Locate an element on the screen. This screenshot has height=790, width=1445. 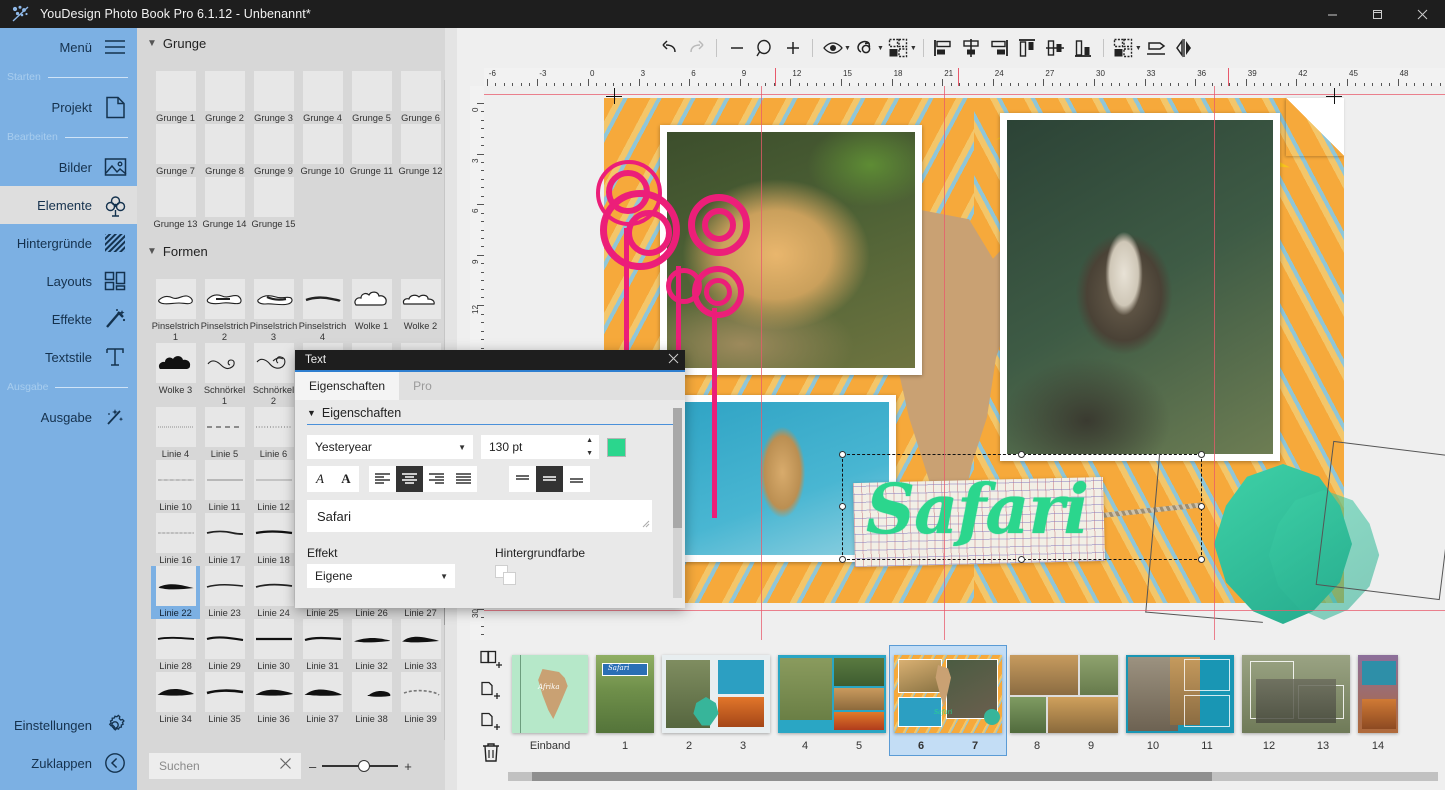
align-center-button-active is located at coordinates (409, 479).